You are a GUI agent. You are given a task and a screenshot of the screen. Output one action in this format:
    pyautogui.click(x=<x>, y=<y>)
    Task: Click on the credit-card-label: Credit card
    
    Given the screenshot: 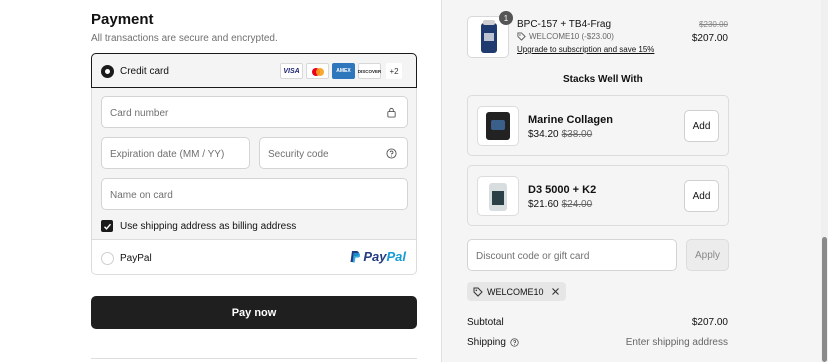 What is the action you would take?
    pyautogui.click(x=144, y=71)
    